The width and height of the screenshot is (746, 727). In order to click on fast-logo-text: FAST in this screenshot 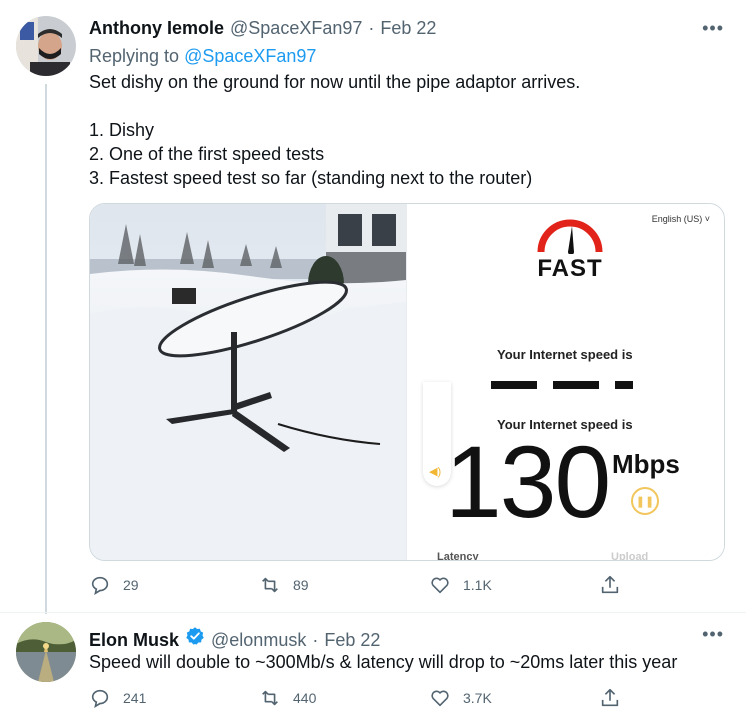, I will do `click(570, 268)`.